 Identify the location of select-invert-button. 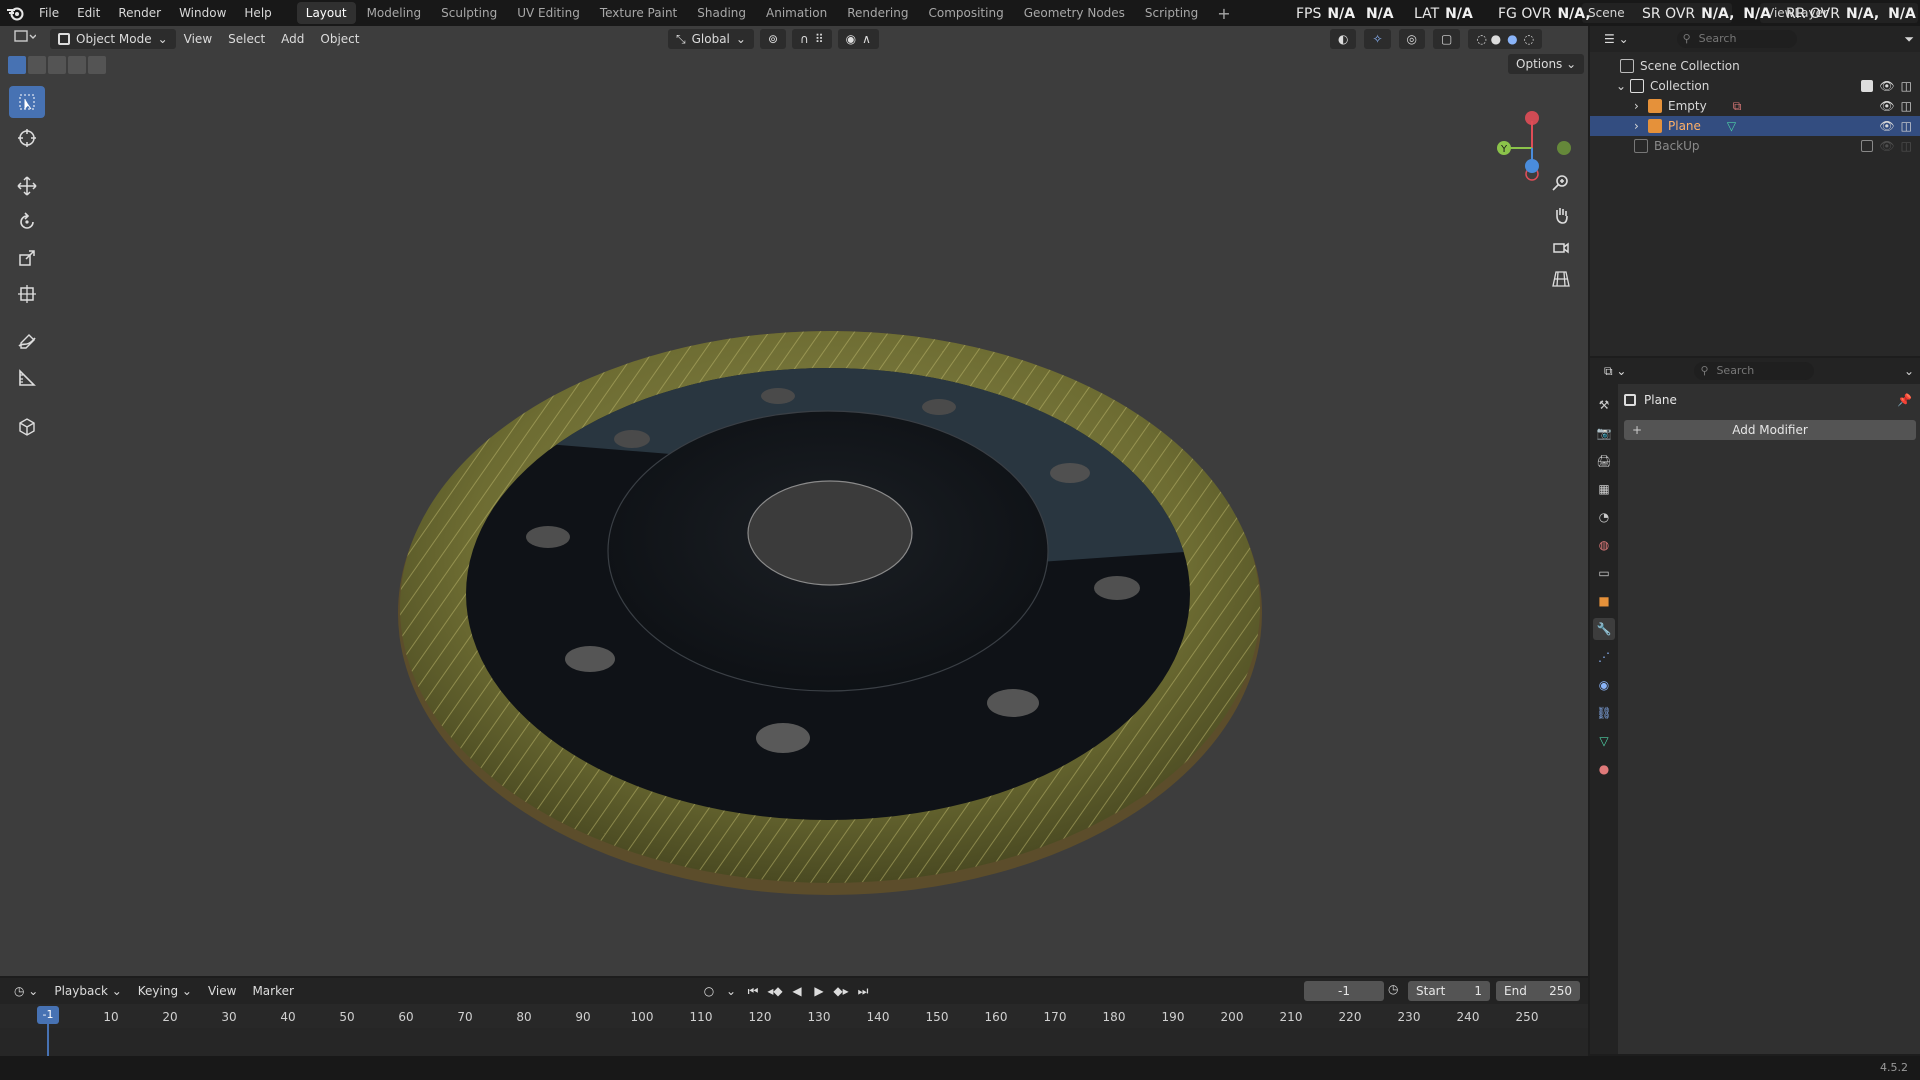
(77, 65).